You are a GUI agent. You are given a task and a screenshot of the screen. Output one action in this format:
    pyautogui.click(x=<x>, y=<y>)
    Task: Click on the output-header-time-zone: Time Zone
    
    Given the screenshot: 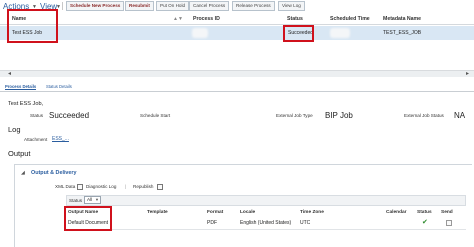 What is the action you would take?
    pyautogui.click(x=312, y=212)
    